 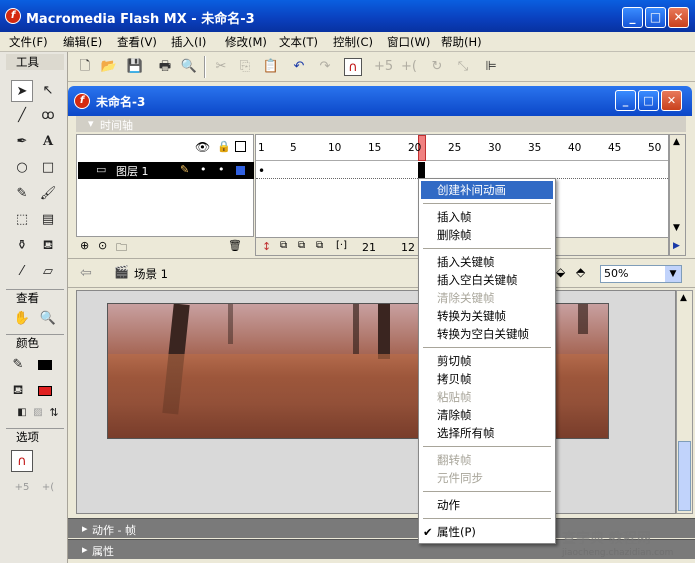 What do you see at coordinates (671, 100) in the screenshot?
I see `doc-close-button: ✕` at bounding box center [671, 100].